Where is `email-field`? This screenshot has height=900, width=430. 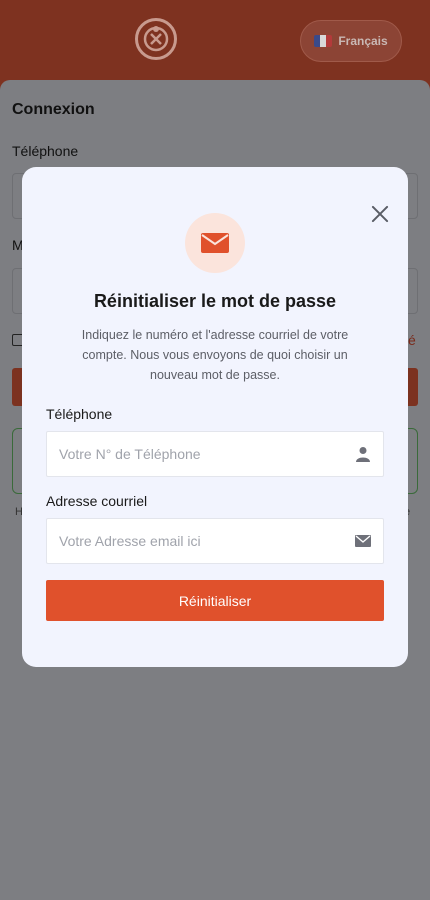 email-field is located at coordinates (215, 541).